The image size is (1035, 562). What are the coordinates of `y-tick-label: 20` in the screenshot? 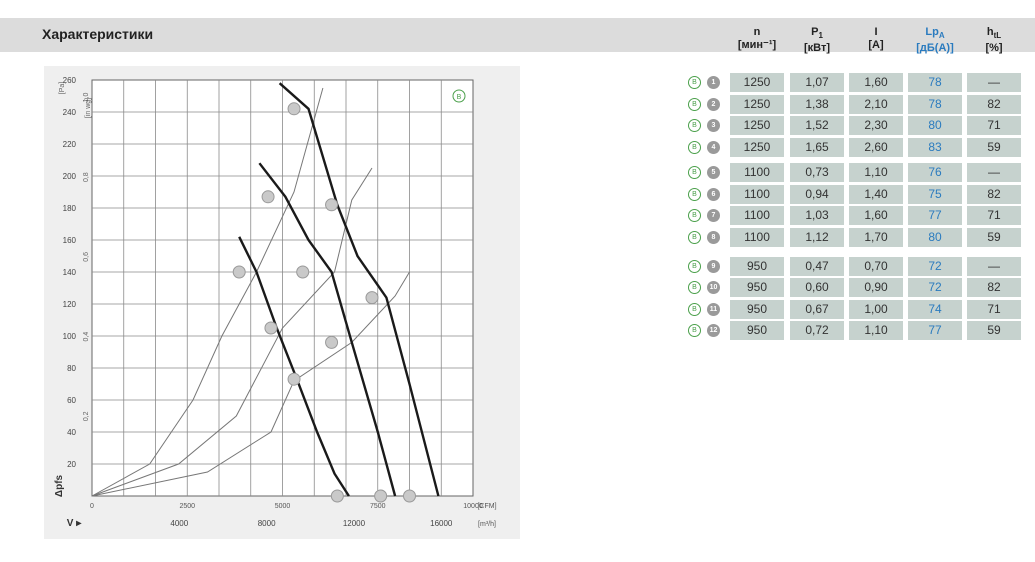 It's located at (71, 464).